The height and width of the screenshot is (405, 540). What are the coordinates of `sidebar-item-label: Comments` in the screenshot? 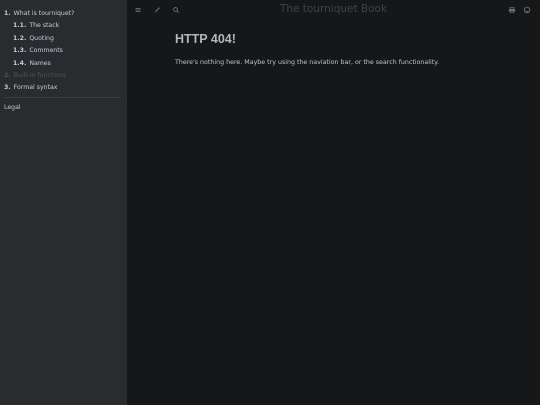 It's located at (46, 51).